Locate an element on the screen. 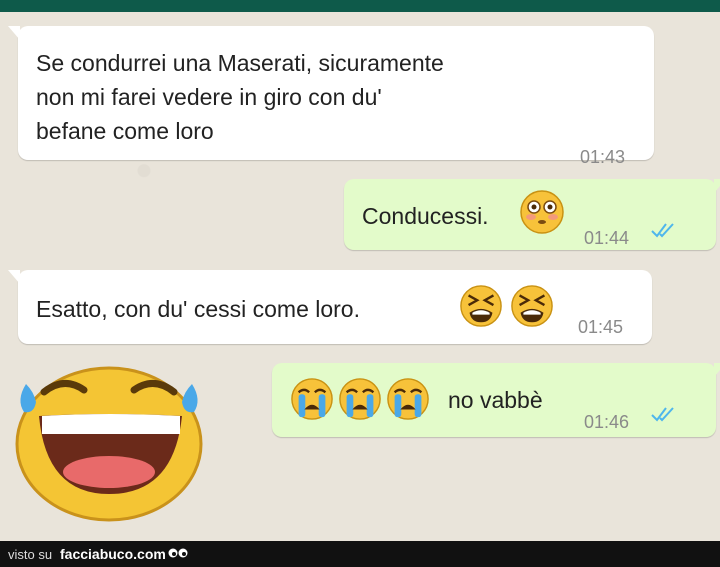  watermark-footer: visto su facciabuco.com is located at coordinates (360, 554).